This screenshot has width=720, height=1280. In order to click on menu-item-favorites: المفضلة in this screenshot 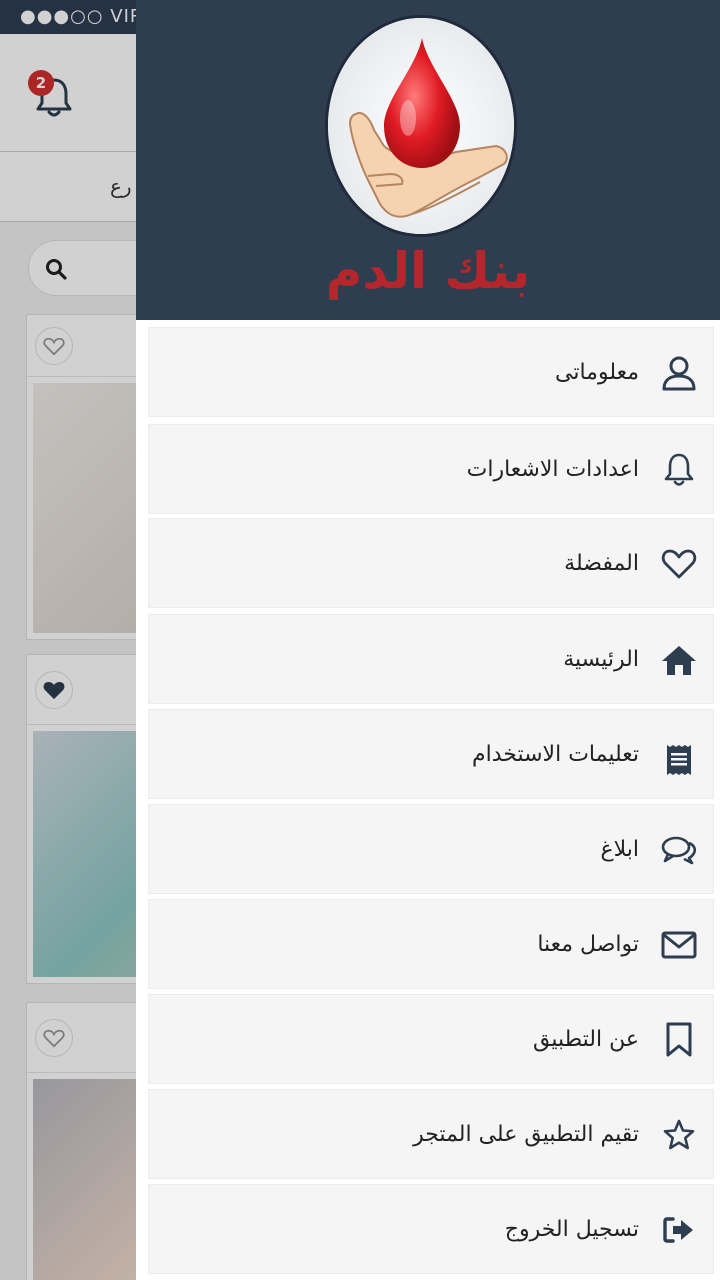, I will do `click(431, 563)`.